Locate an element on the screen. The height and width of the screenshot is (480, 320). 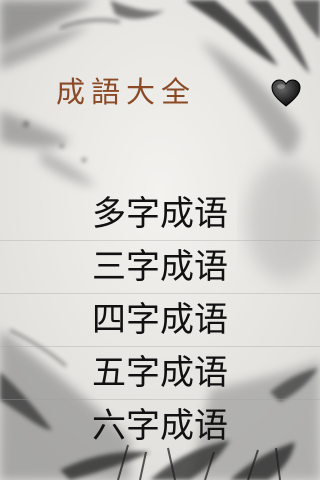
menu-item-label: 四字成语 is located at coordinates (160, 320).